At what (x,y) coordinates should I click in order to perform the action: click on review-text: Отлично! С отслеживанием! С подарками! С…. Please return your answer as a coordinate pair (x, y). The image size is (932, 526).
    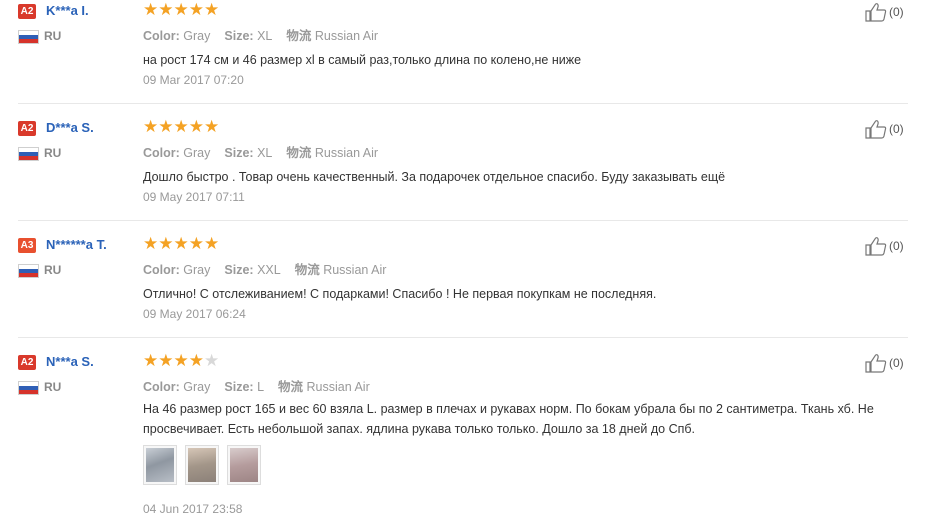
    Looking at the image, I should click on (400, 294).